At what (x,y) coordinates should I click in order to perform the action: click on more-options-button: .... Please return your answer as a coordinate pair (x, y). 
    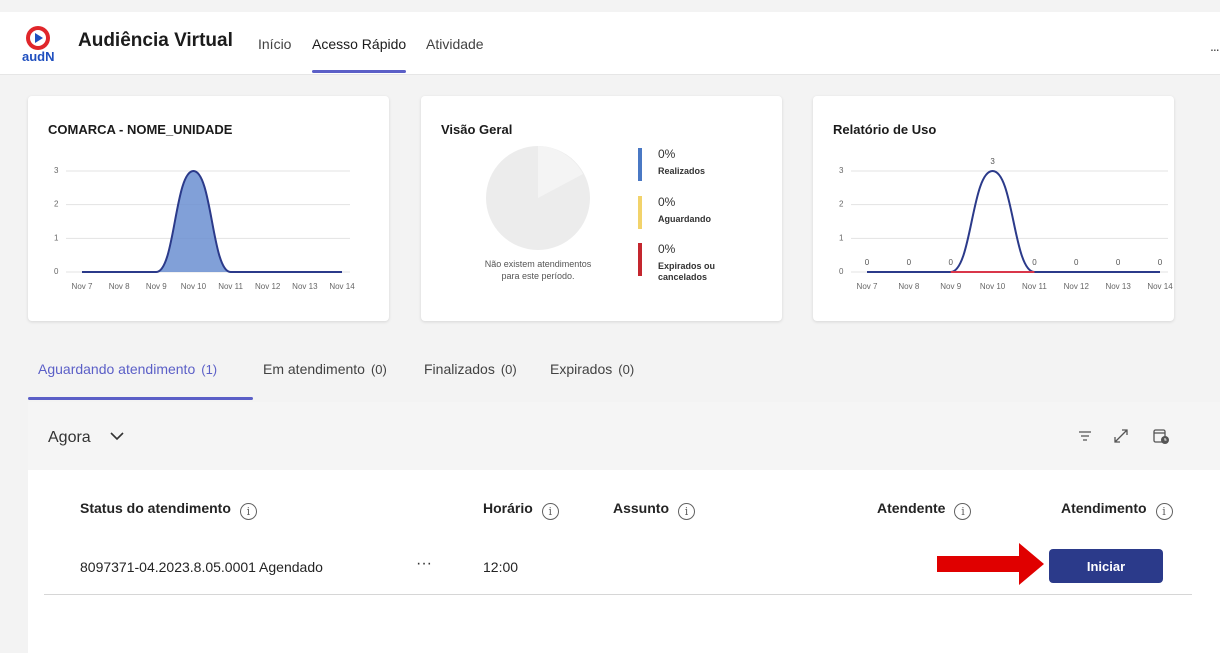
    Looking at the image, I should click on (1215, 46).